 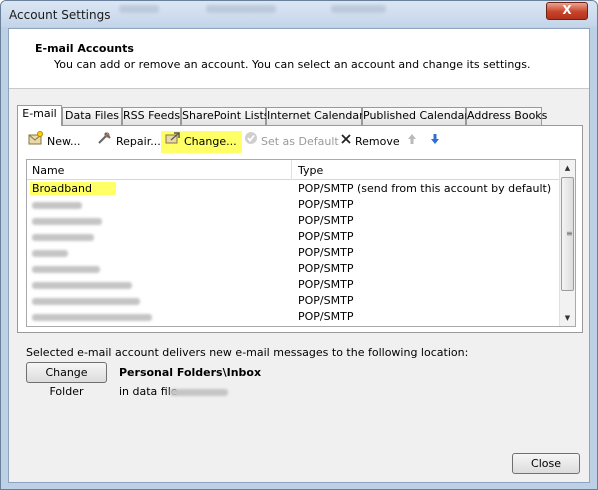 I want to click on arrow-down-icon, so click(x=435, y=142).